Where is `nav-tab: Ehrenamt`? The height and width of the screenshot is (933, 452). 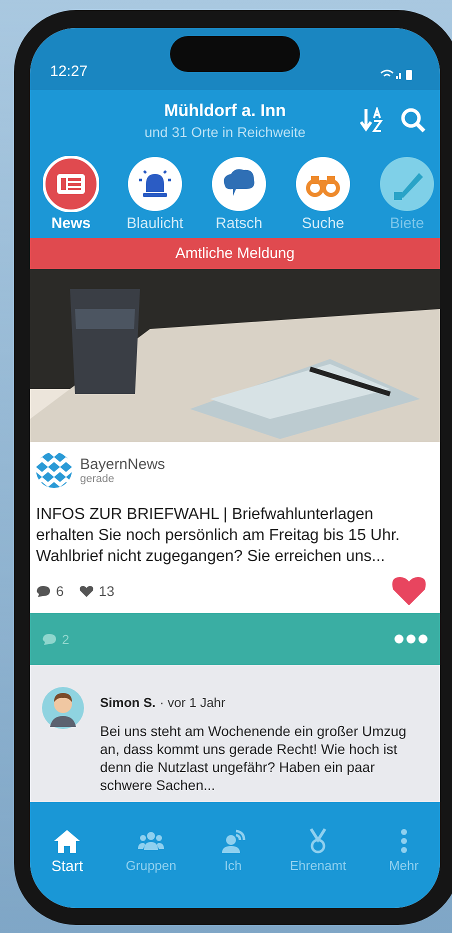 nav-tab: Ehrenamt is located at coordinates (318, 850).